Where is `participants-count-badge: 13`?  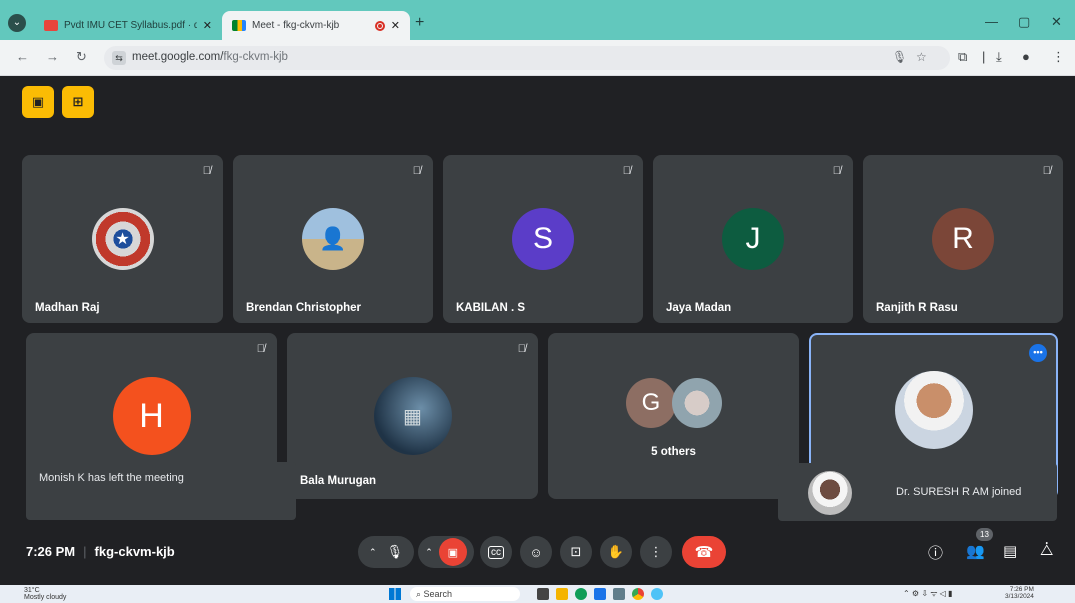
participants-count-badge: 13 is located at coordinates (984, 534).